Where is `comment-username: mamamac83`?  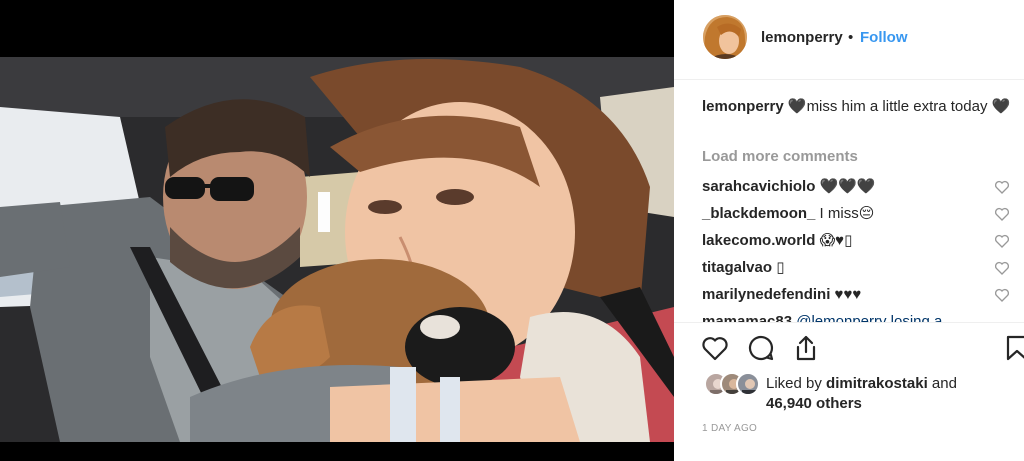 comment-username: mamamac83 is located at coordinates (747, 317).